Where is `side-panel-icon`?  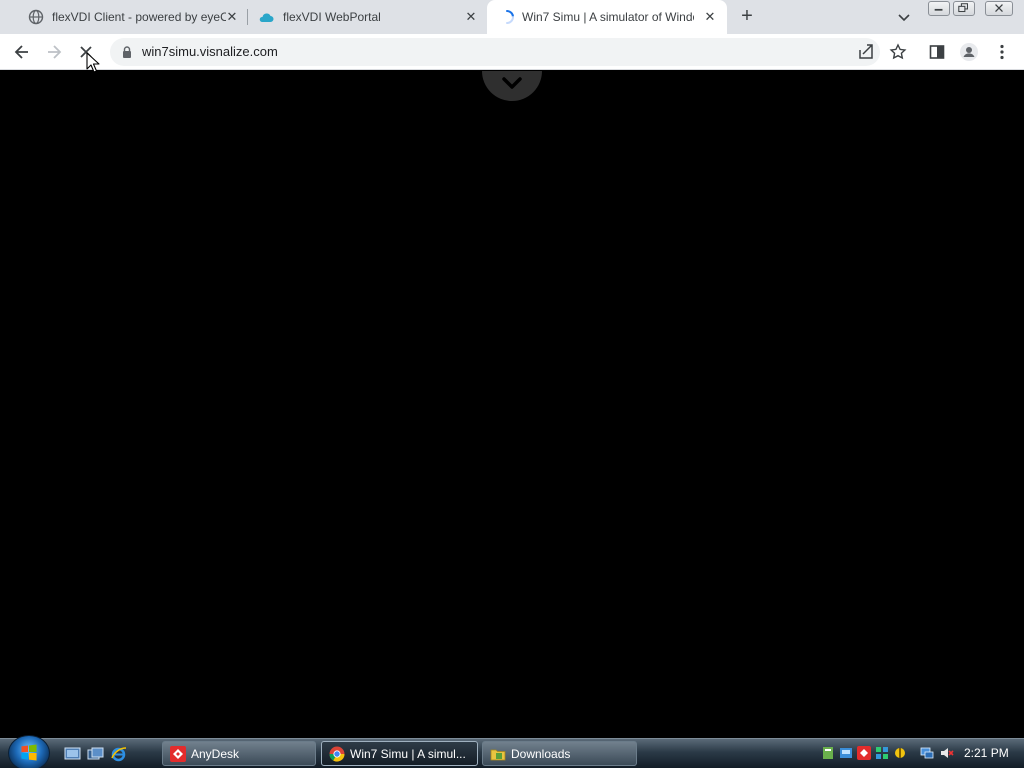 side-panel-icon is located at coordinates (937, 52).